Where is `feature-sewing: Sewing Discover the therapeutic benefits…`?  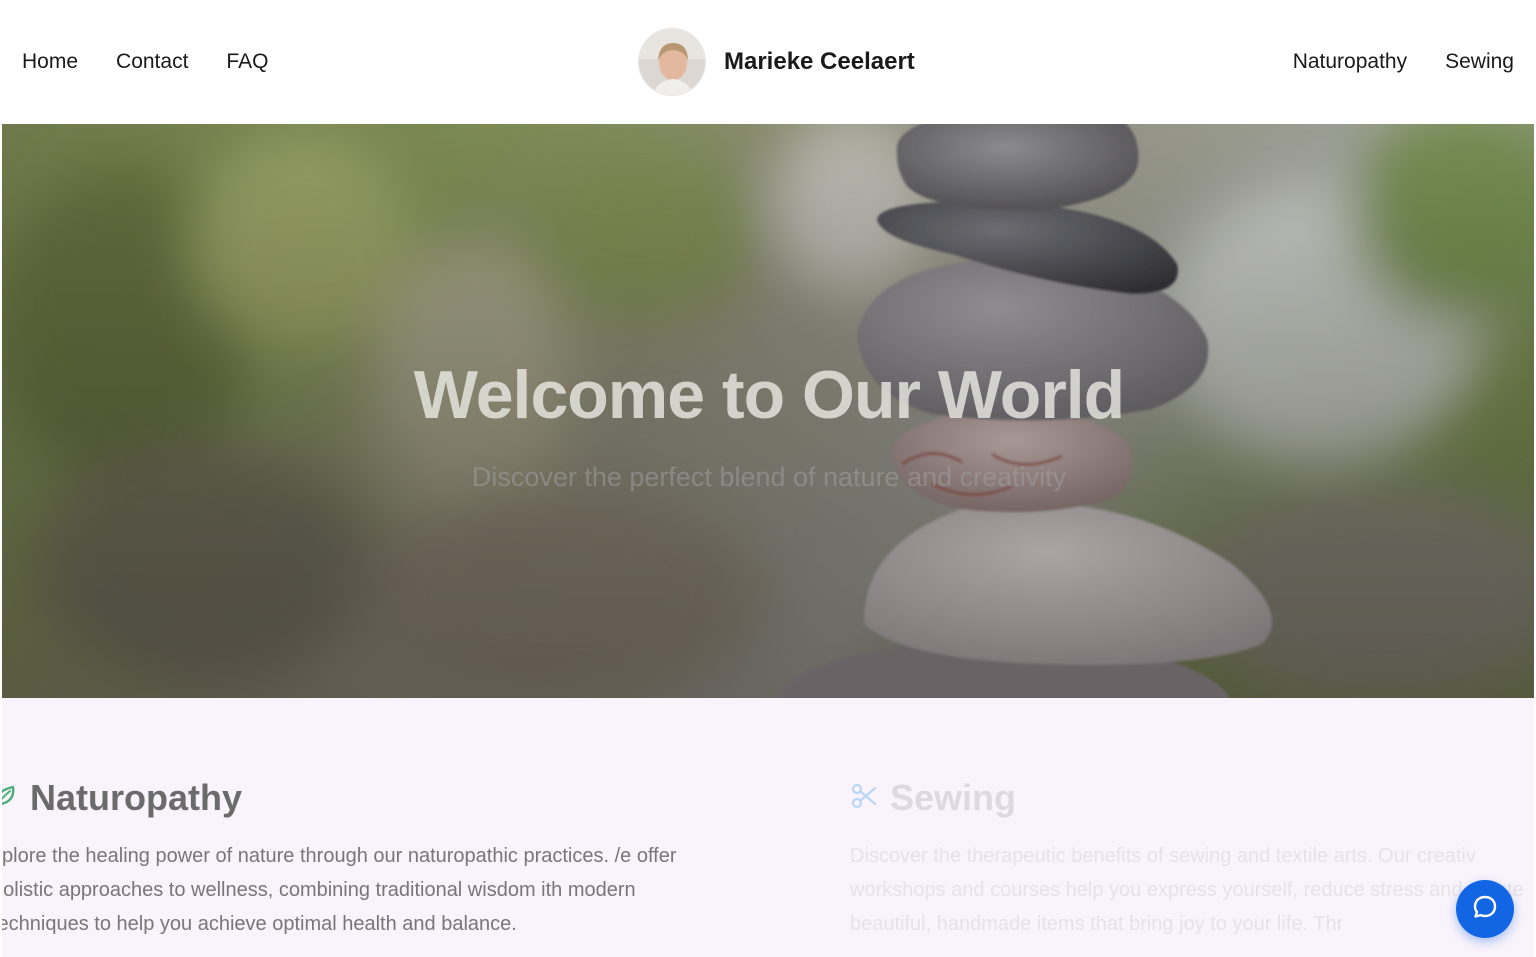
feature-sewing: Sewing Discover the therapeutic benefits… is located at coordinates (1192, 857).